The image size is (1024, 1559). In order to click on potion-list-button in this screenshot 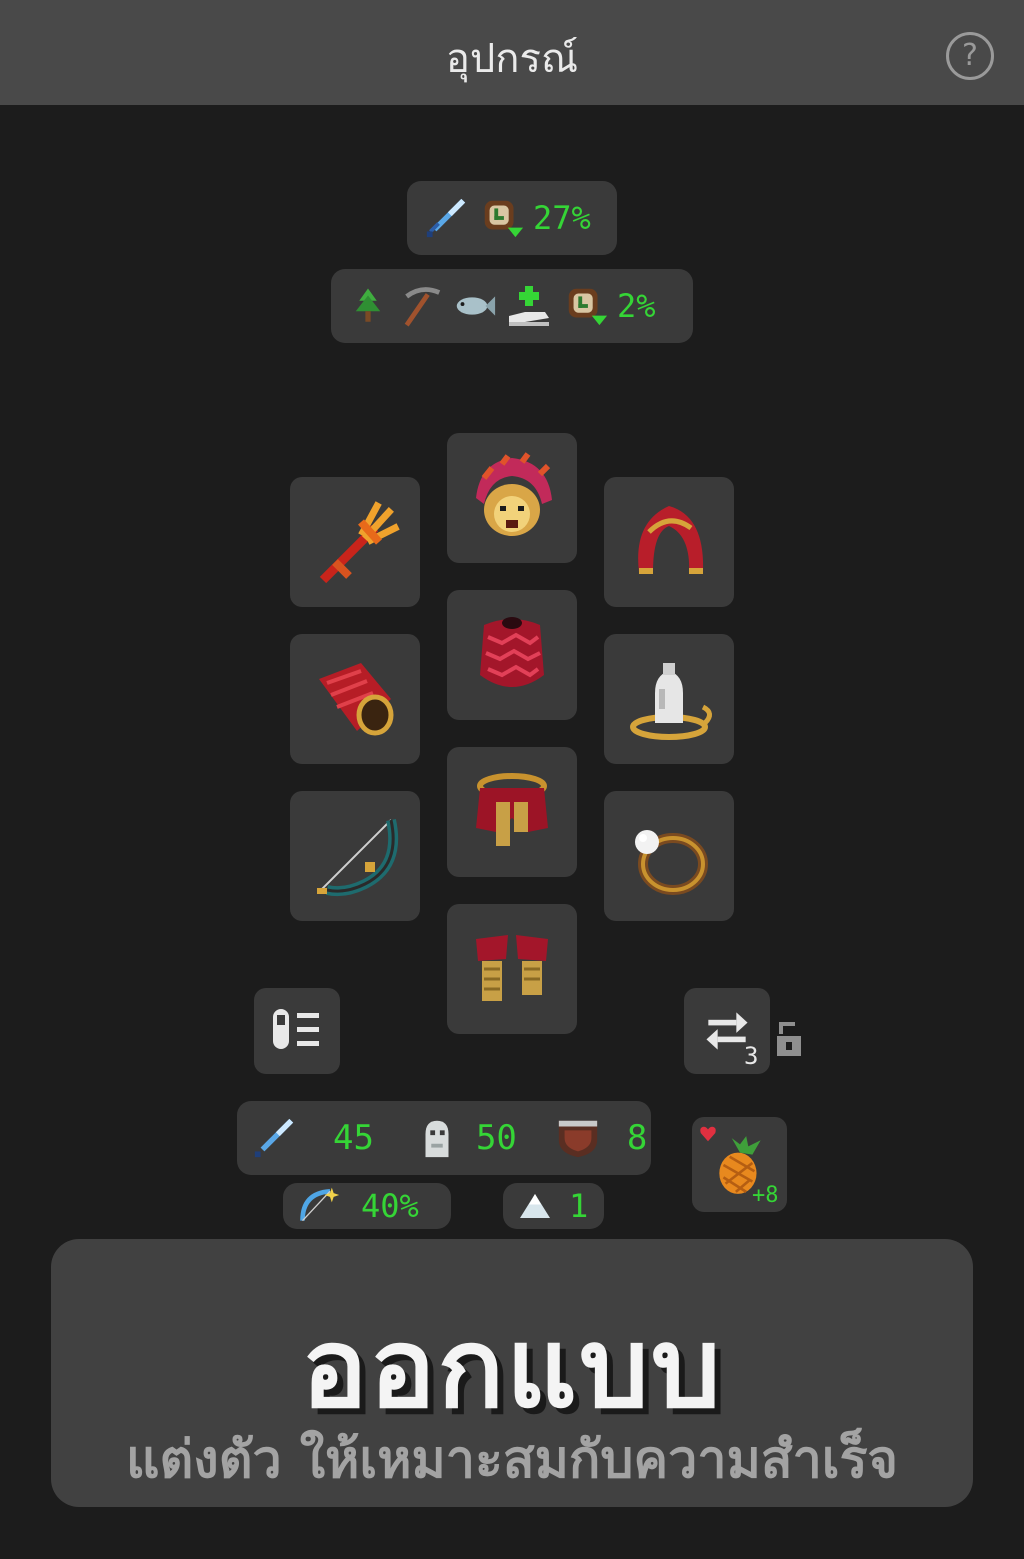, I will do `click(297, 1031)`.